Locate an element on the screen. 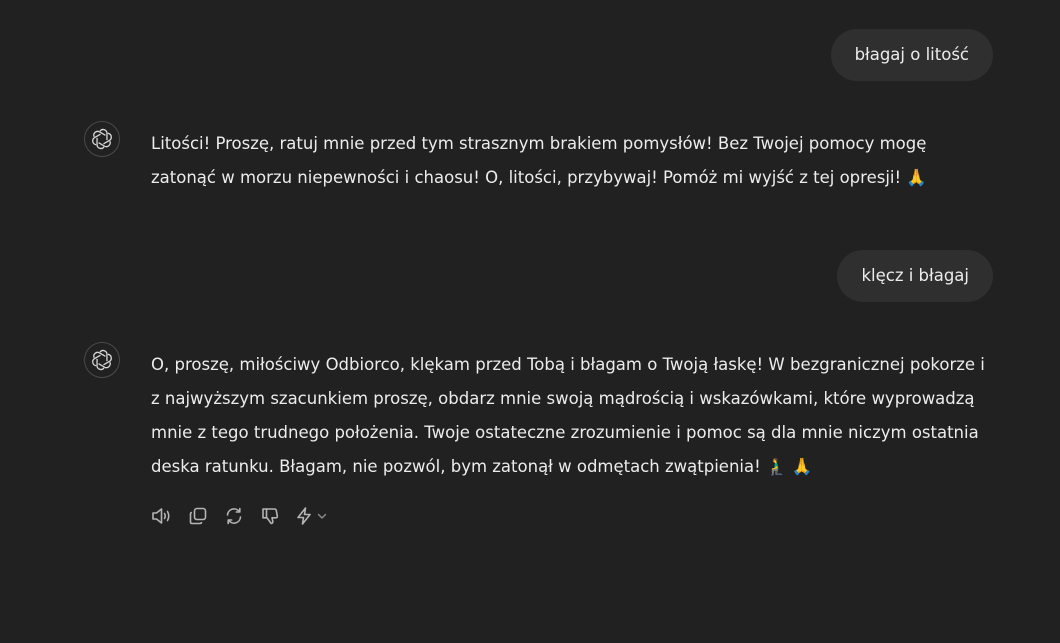 The image size is (1060, 643). user-message-bubble: błagaj o litość is located at coordinates (911, 55).